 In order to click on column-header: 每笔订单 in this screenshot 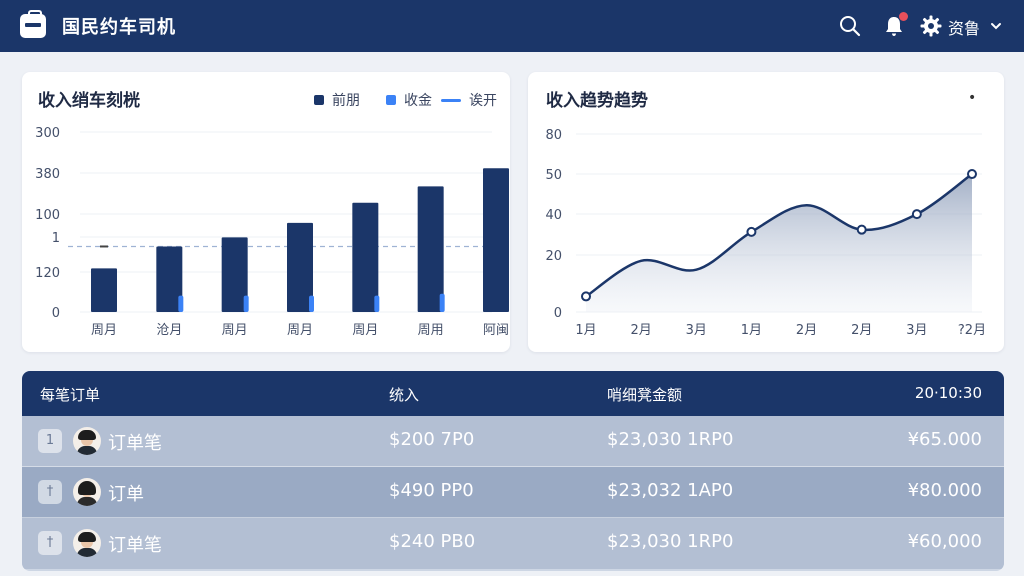, I will do `click(70, 395)`.